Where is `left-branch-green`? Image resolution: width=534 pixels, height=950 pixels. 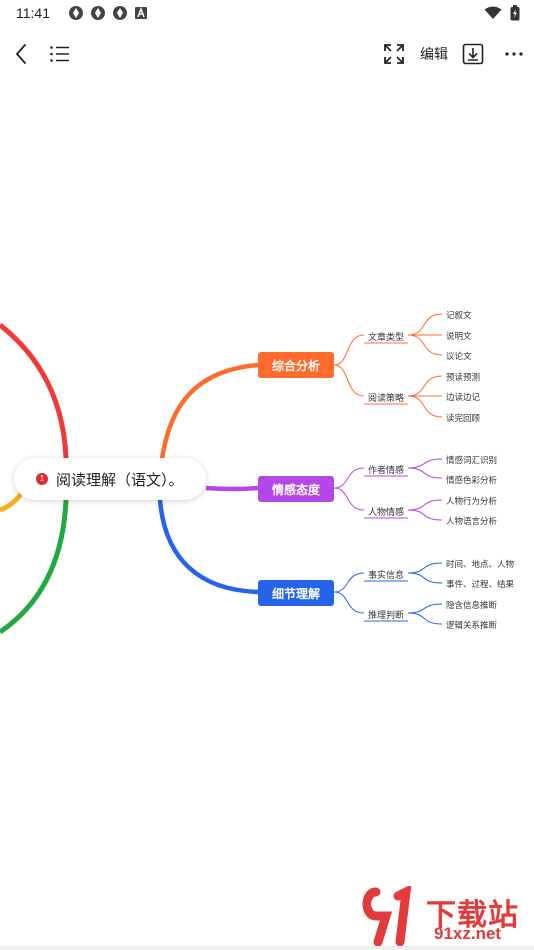 left-branch-green is located at coordinates (34, 567).